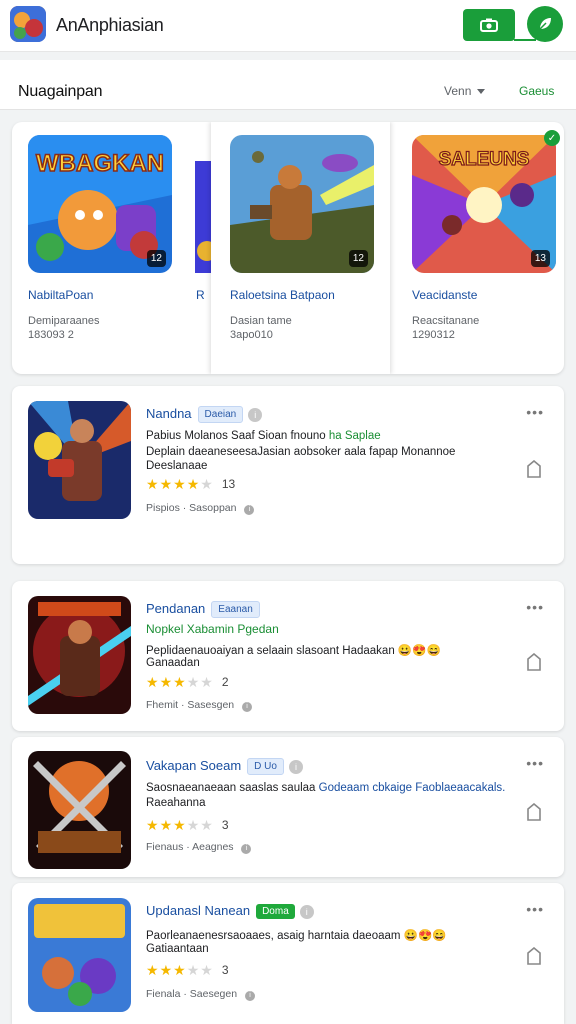 The width and height of the screenshot is (576, 1024). What do you see at coordinates (458, 91) in the screenshot?
I see `sort-label: Venn` at bounding box center [458, 91].